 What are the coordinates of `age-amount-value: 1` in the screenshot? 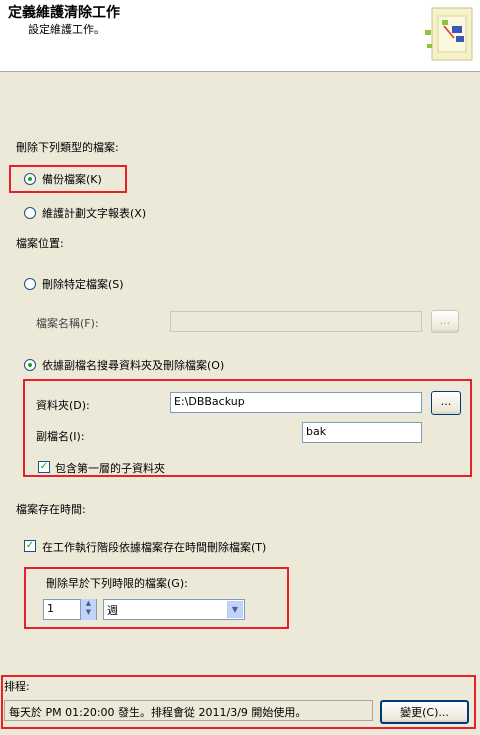 It's located at (50, 608).